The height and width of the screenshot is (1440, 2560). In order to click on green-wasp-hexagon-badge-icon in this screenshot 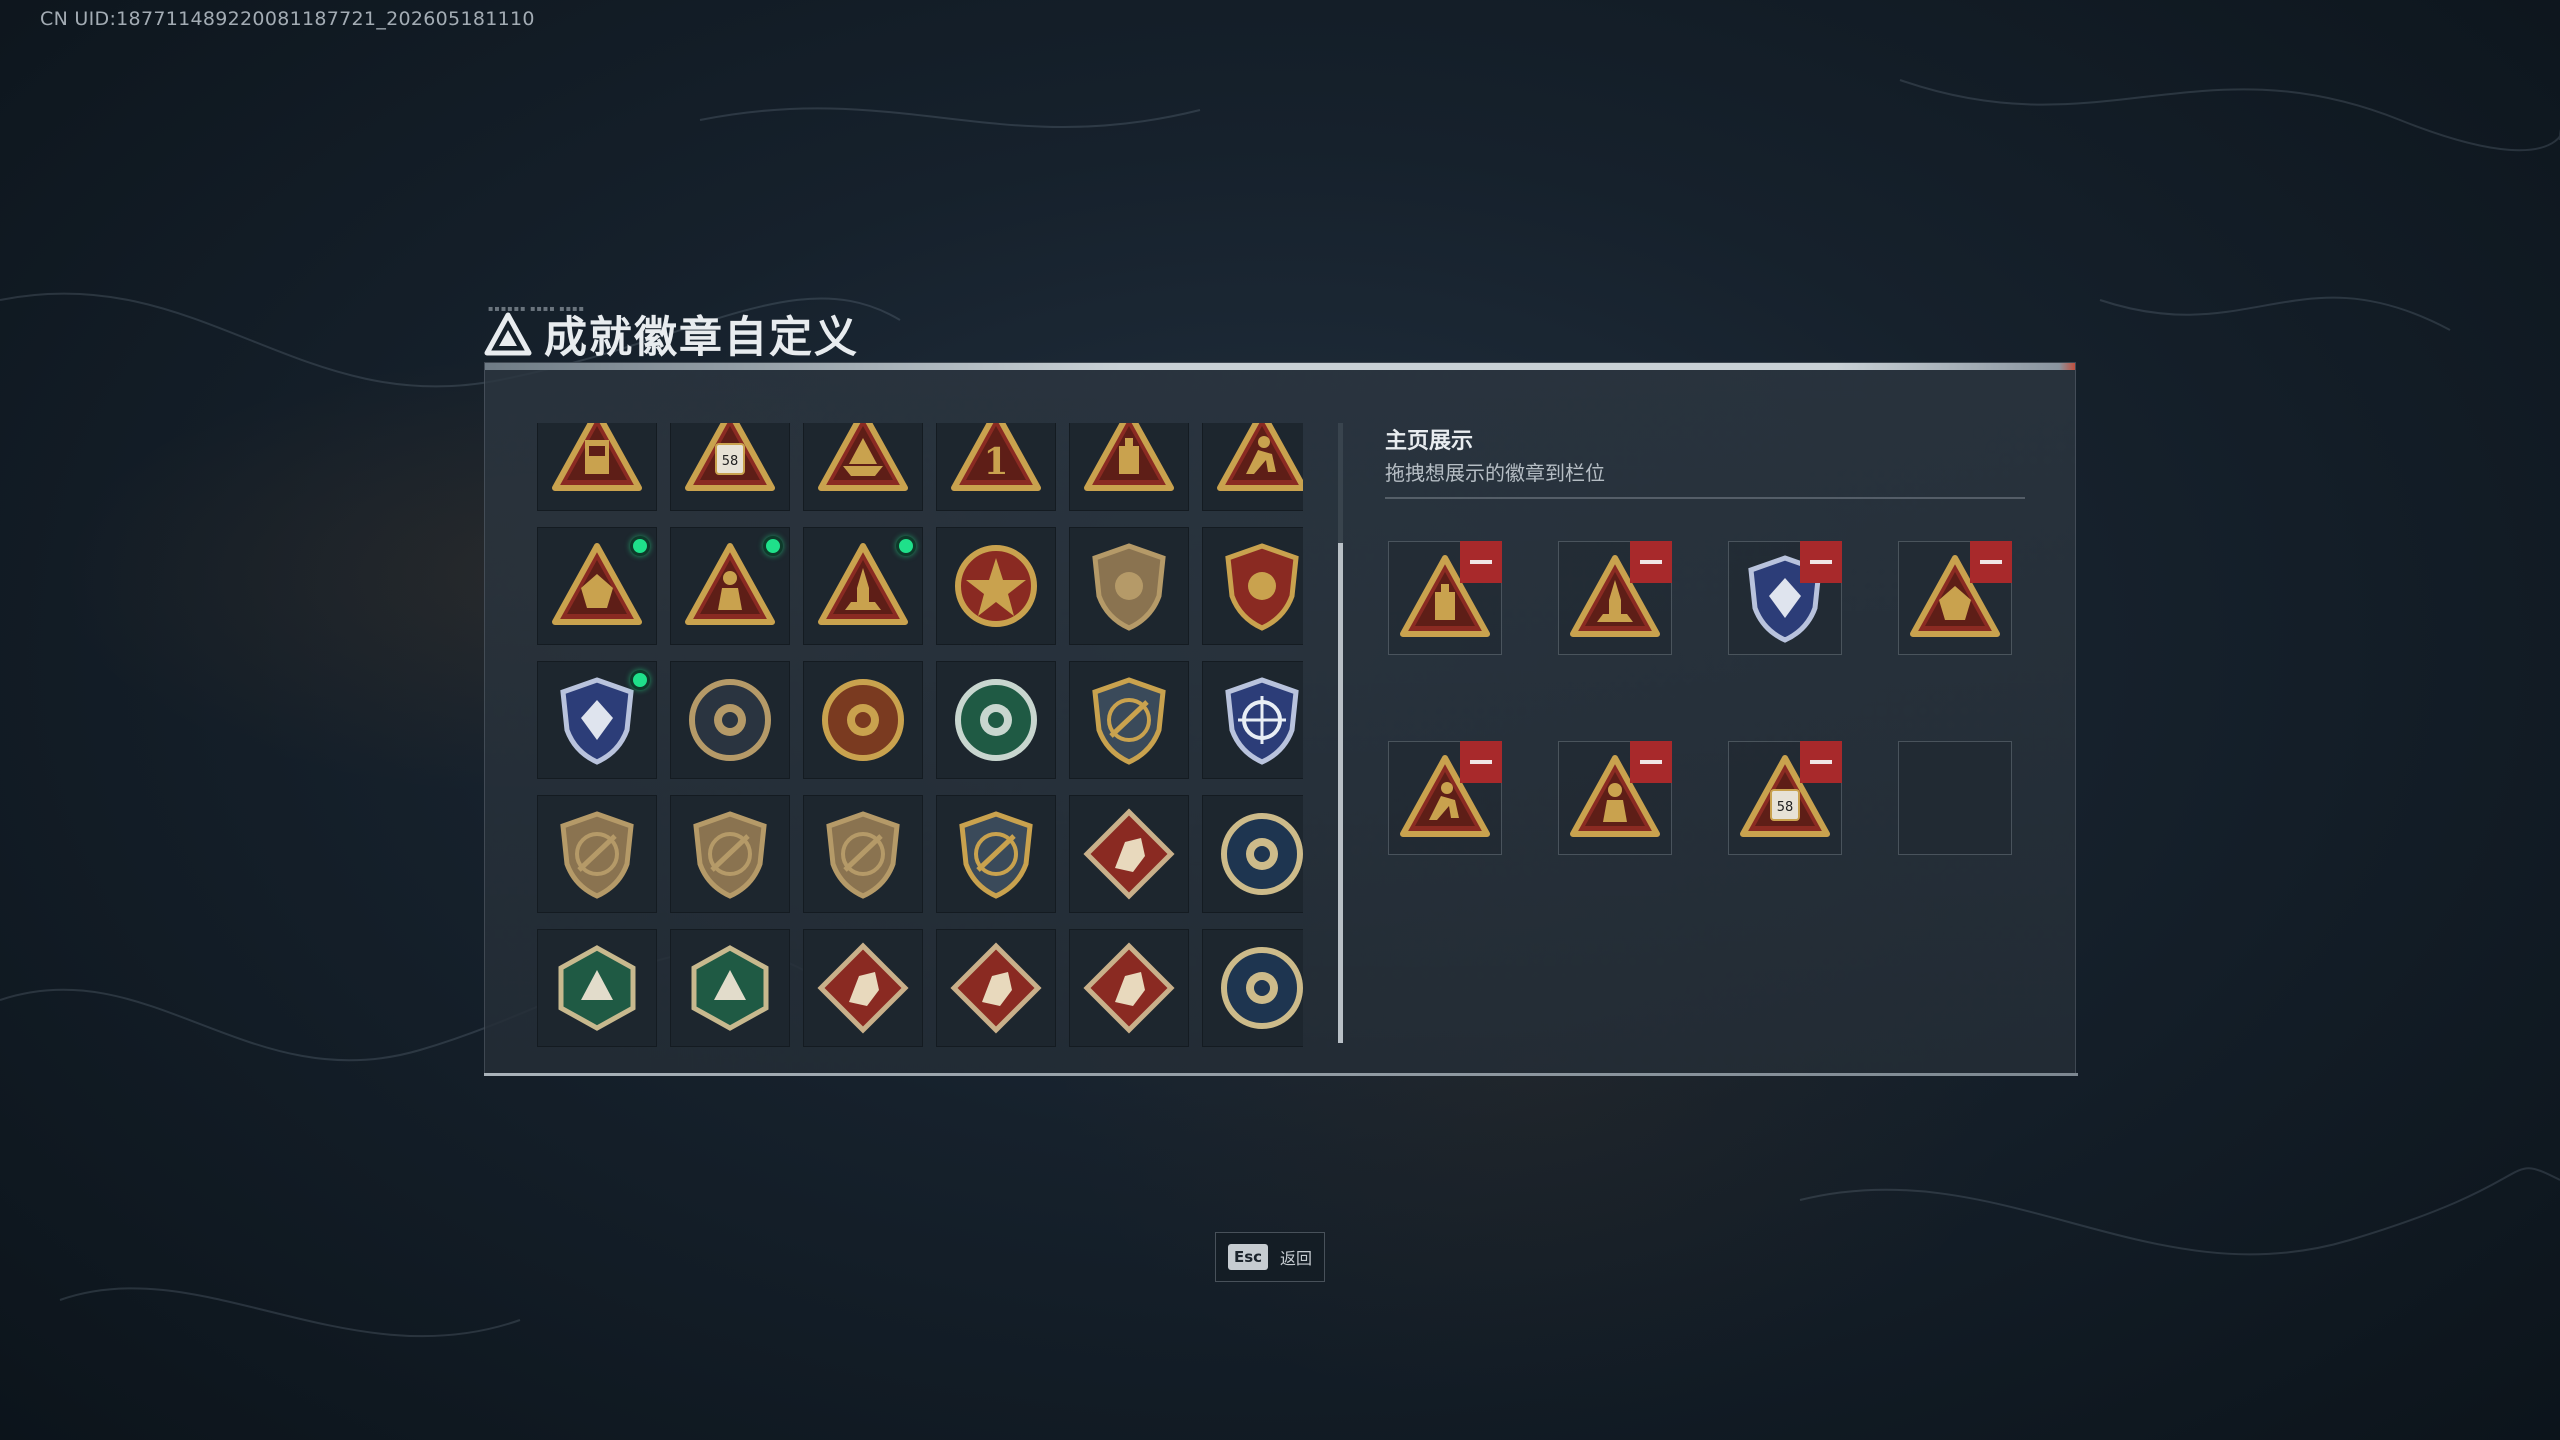, I will do `click(597, 988)`.